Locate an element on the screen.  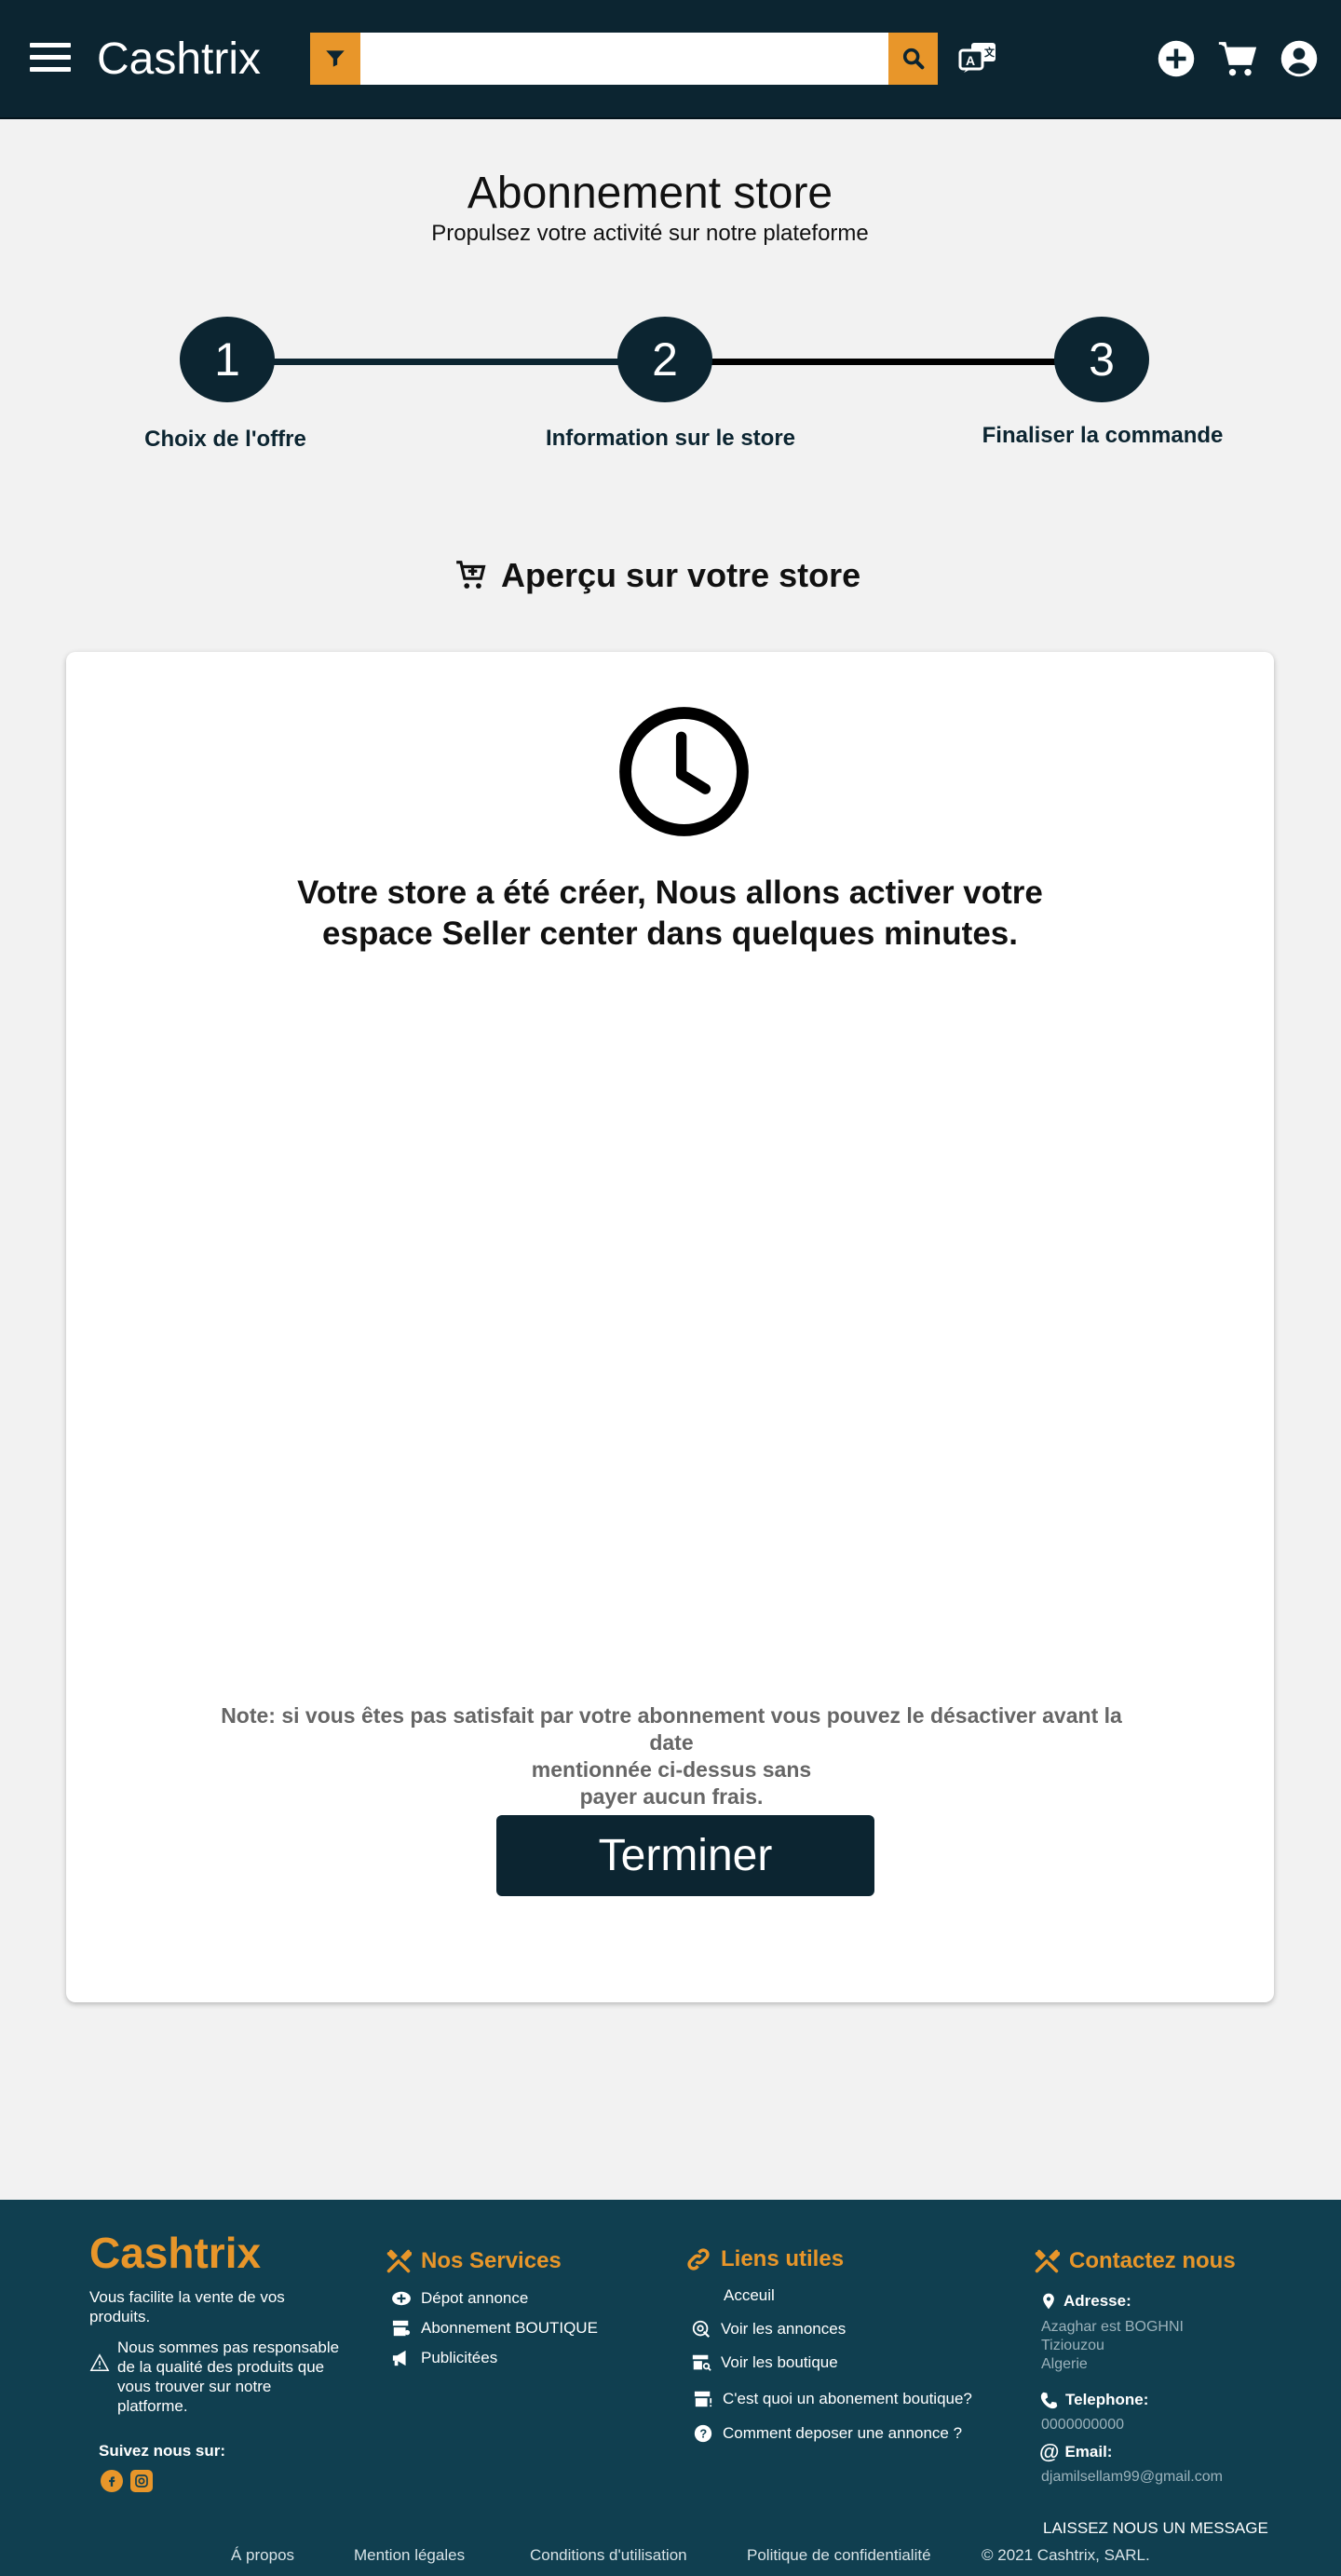
store-search-icon is located at coordinates (701, 2362).